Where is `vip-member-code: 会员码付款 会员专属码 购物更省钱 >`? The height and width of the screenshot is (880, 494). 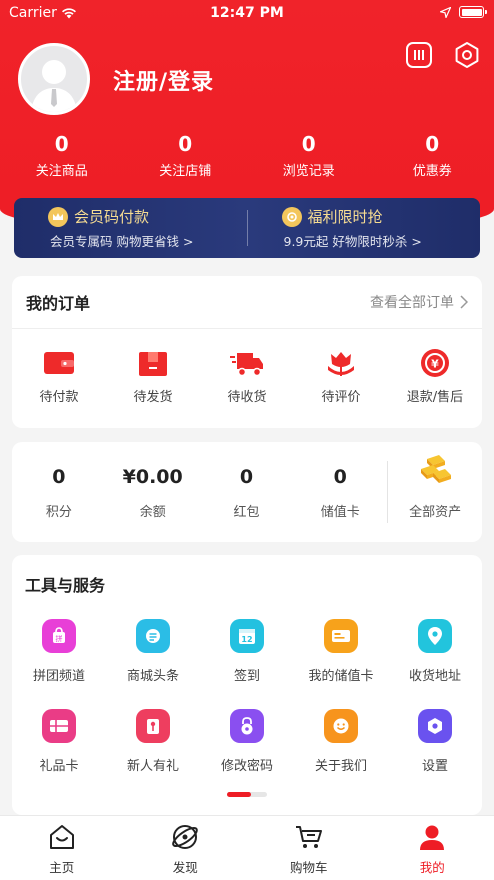
vip-member-code: 会员码付款 会员专属码 购物更省钱 > is located at coordinates (130, 228).